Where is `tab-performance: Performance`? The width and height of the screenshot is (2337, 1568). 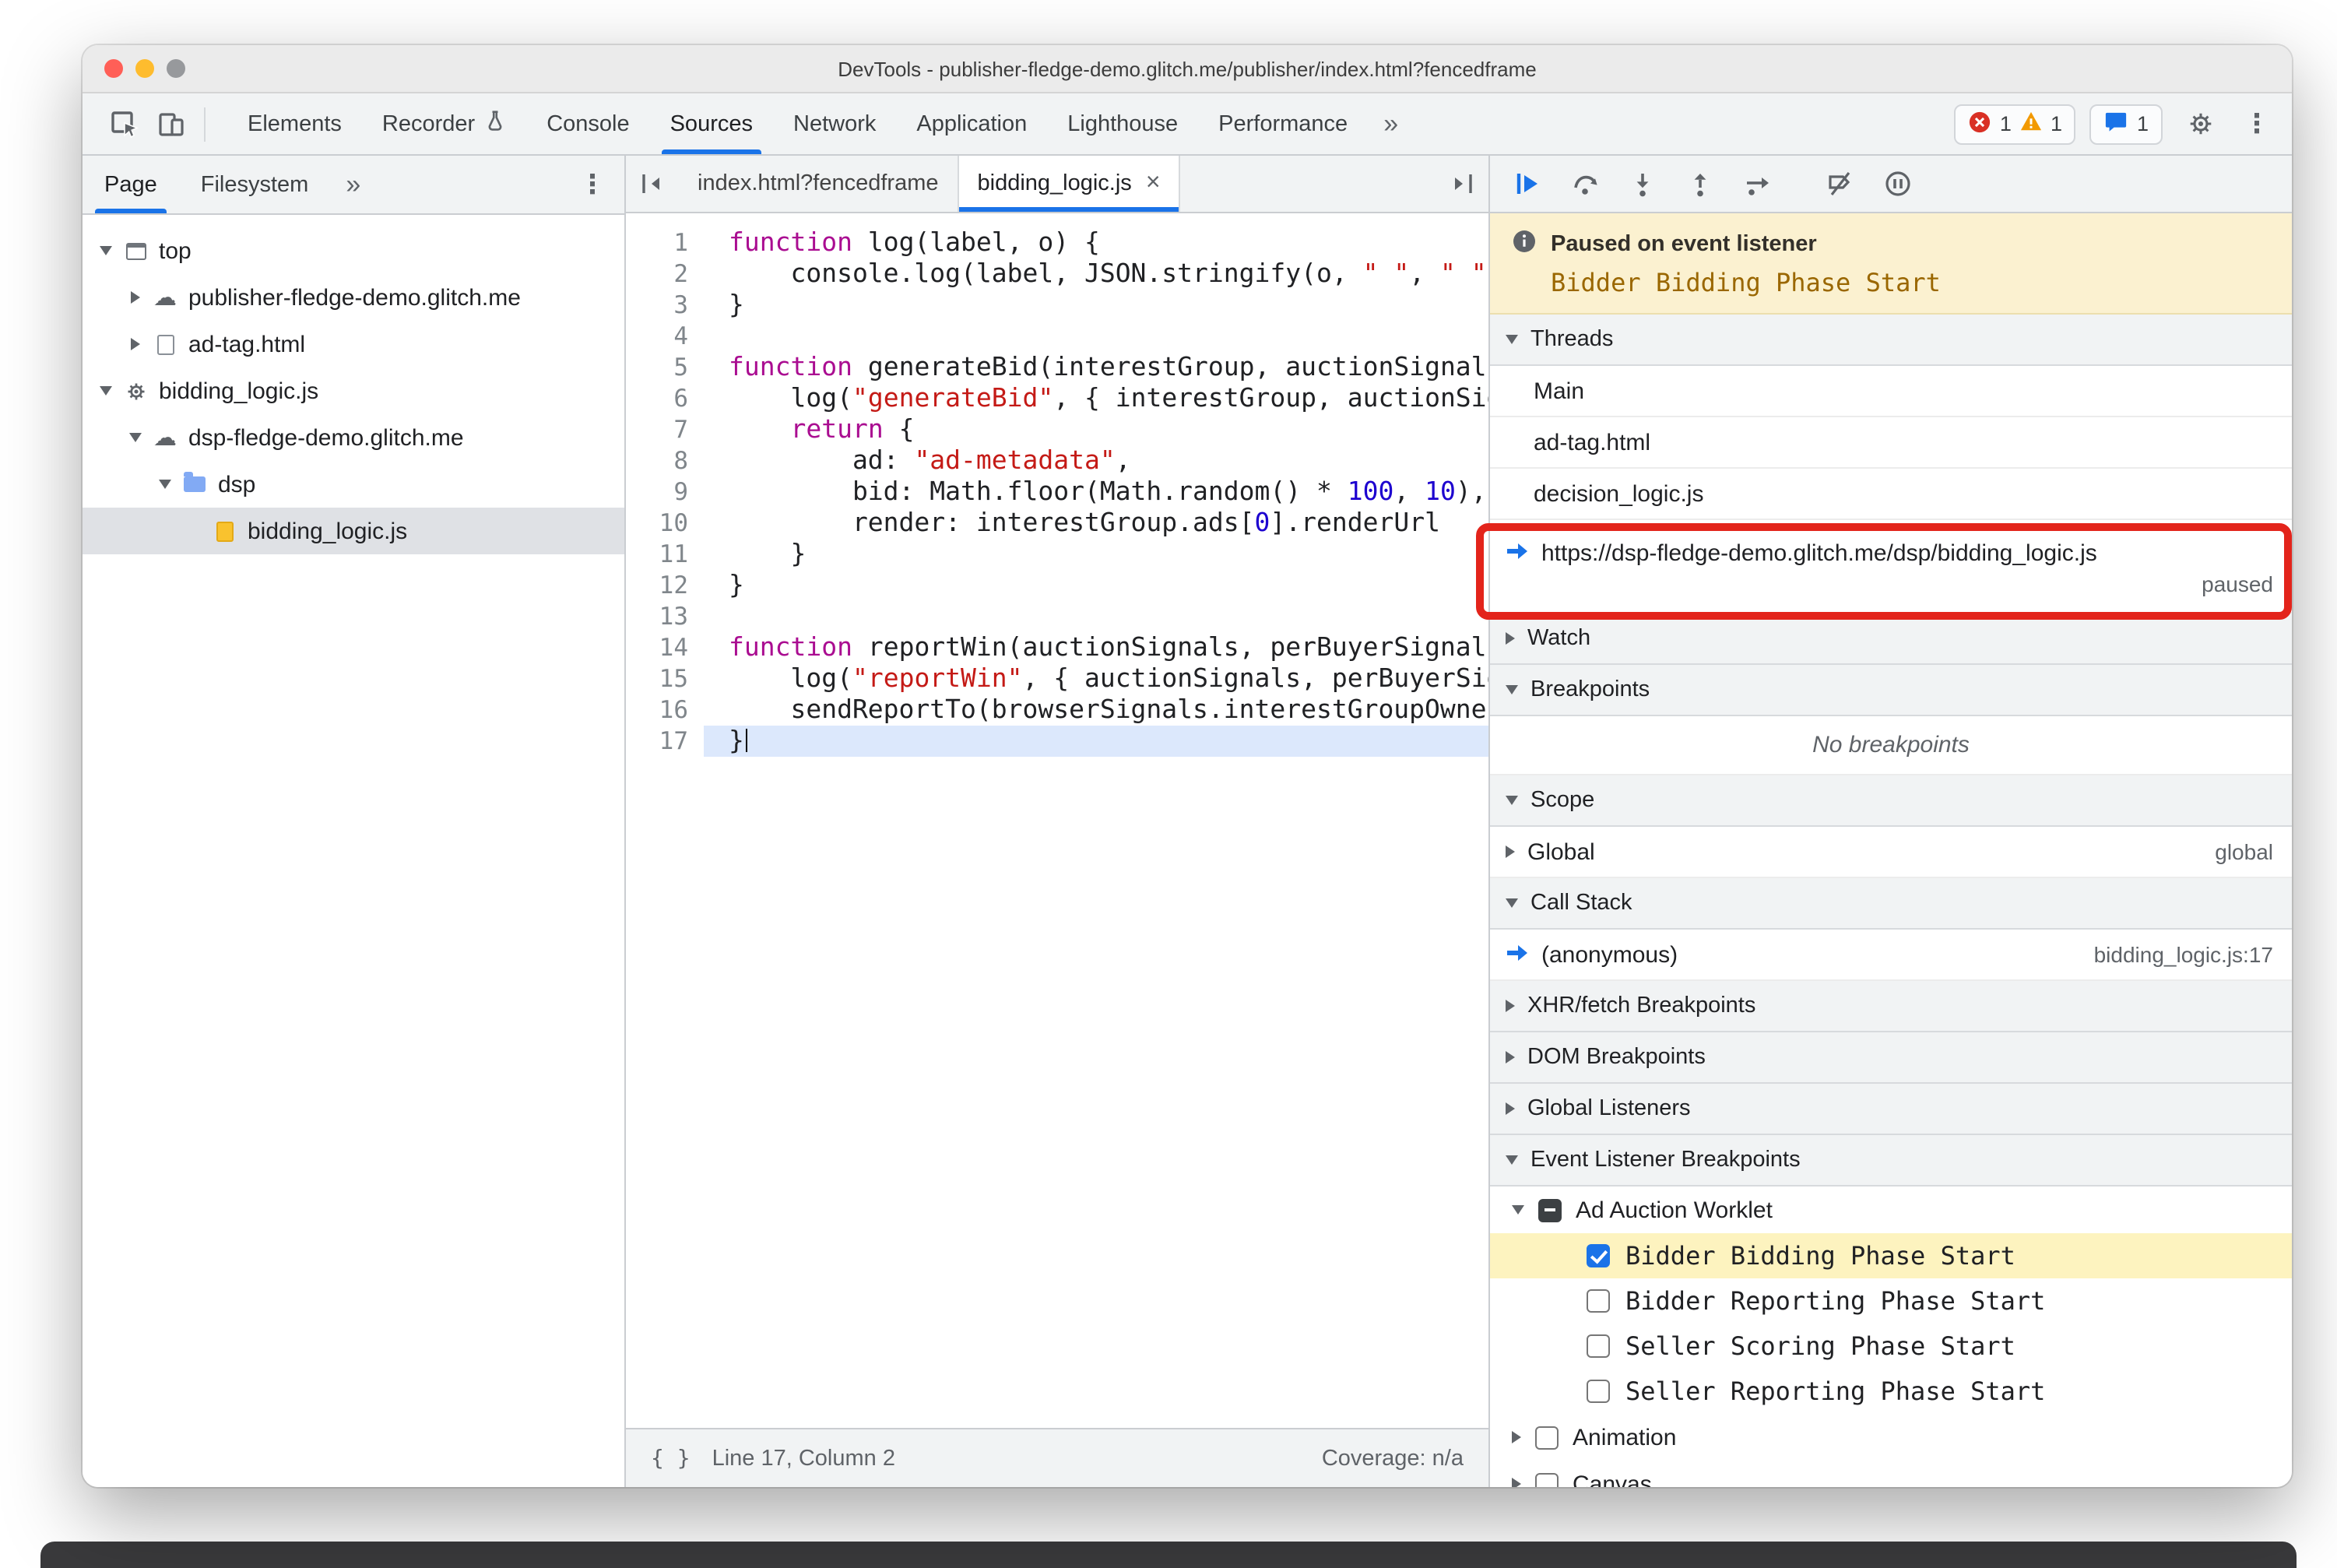
tab-performance: Performance is located at coordinates (1283, 123).